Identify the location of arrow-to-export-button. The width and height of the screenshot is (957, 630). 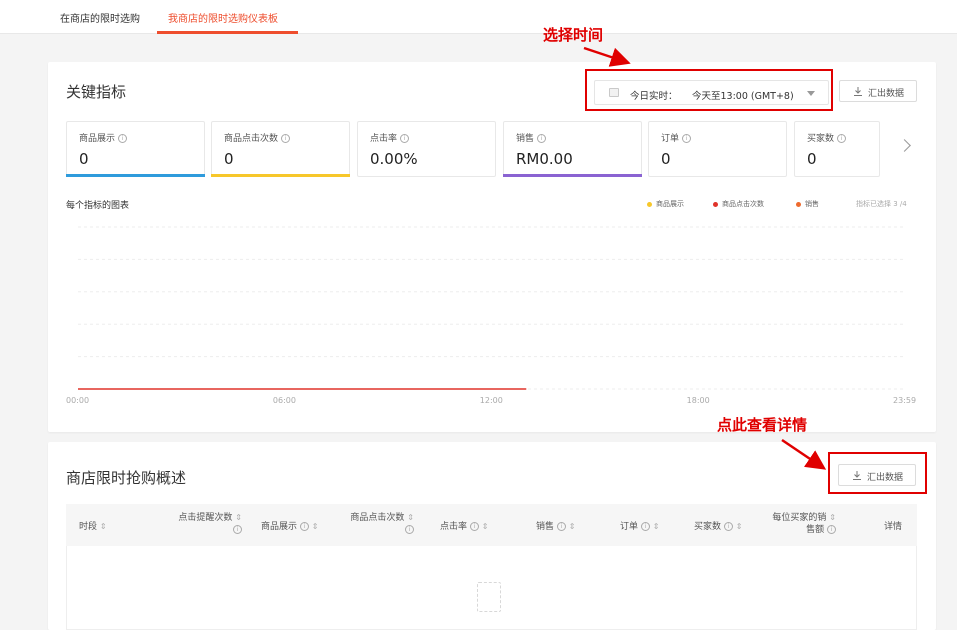
(804, 454).